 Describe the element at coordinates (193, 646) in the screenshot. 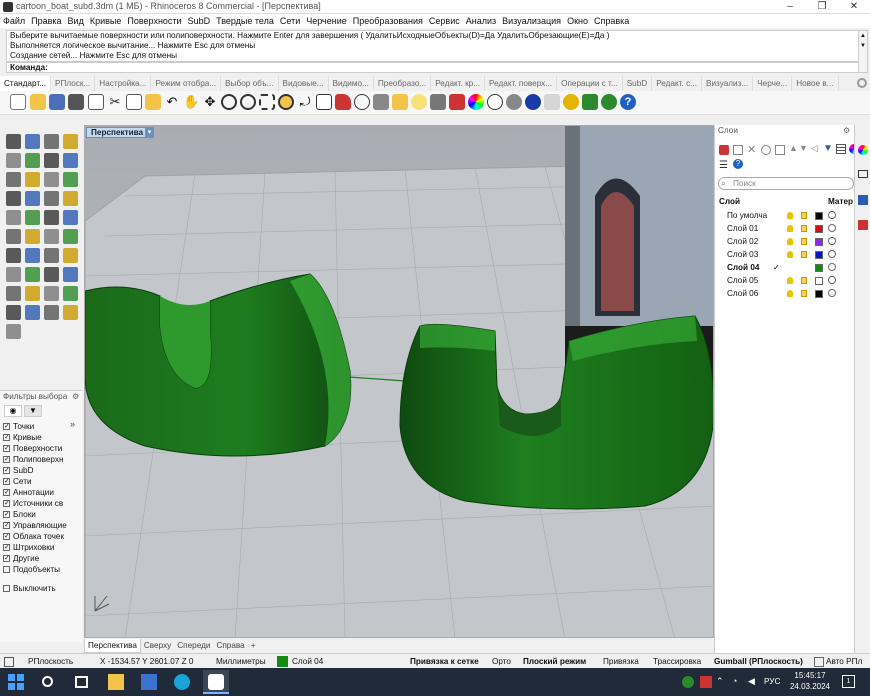

I see `tab-front: Спереди` at that location.